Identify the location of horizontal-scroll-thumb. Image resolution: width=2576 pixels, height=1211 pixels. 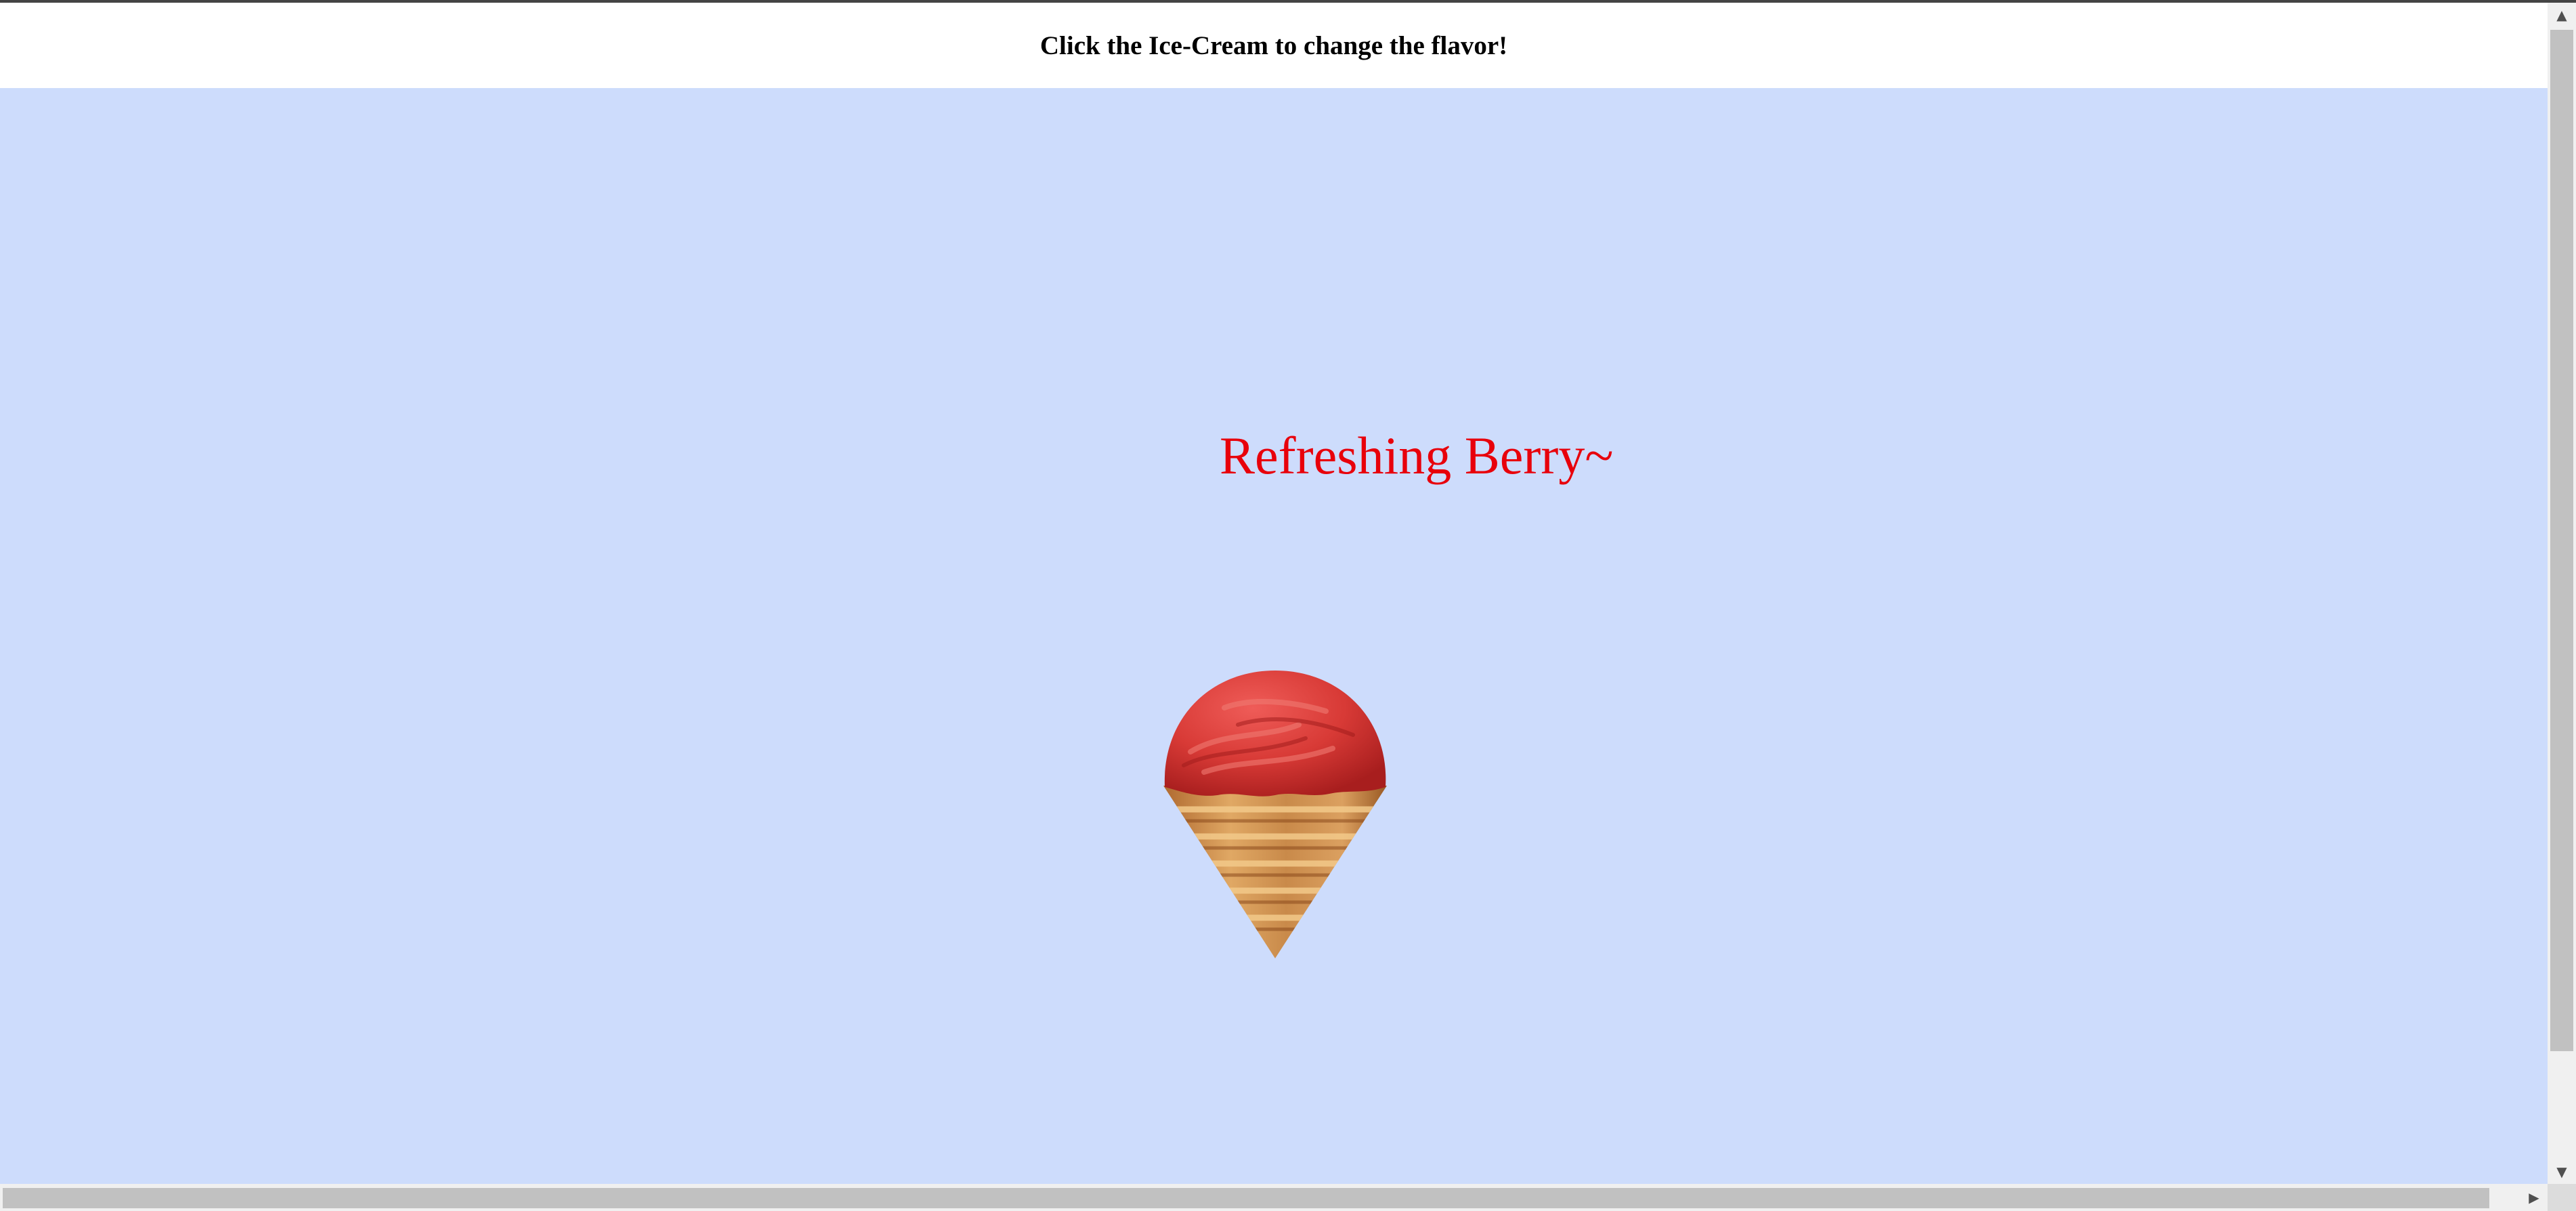
(1246, 1198).